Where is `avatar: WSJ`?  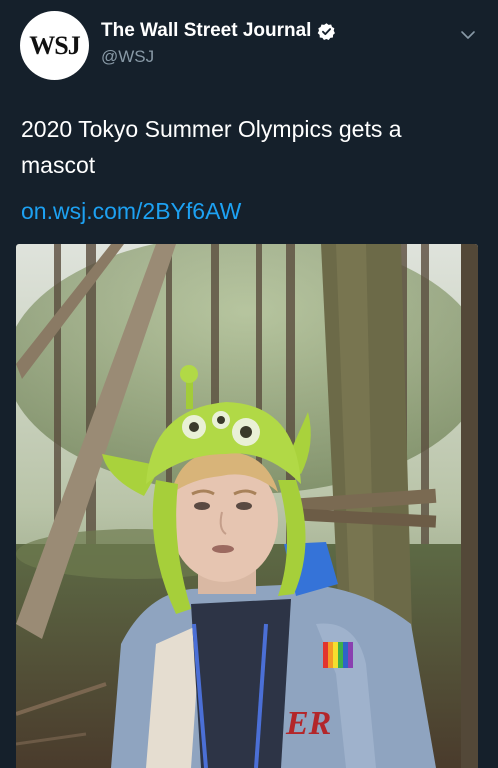
avatar: WSJ is located at coordinates (54, 45).